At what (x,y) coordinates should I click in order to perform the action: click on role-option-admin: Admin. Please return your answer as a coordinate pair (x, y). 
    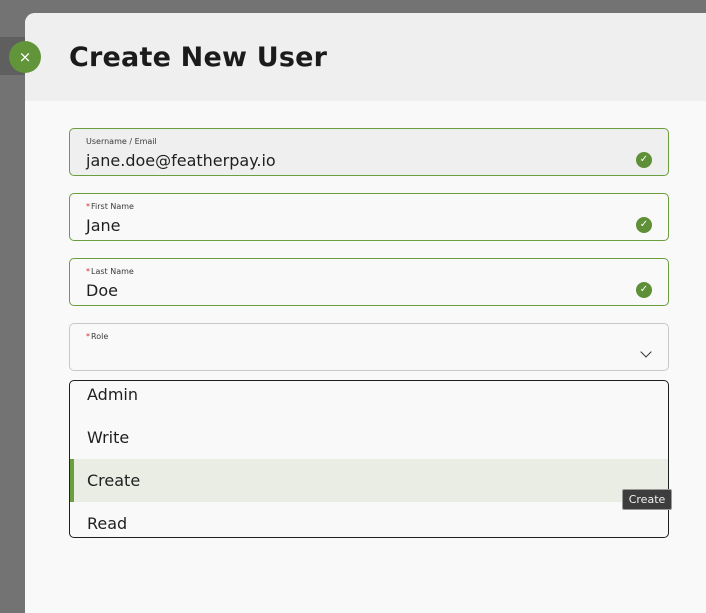
    Looking at the image, I should click on (369, 398).